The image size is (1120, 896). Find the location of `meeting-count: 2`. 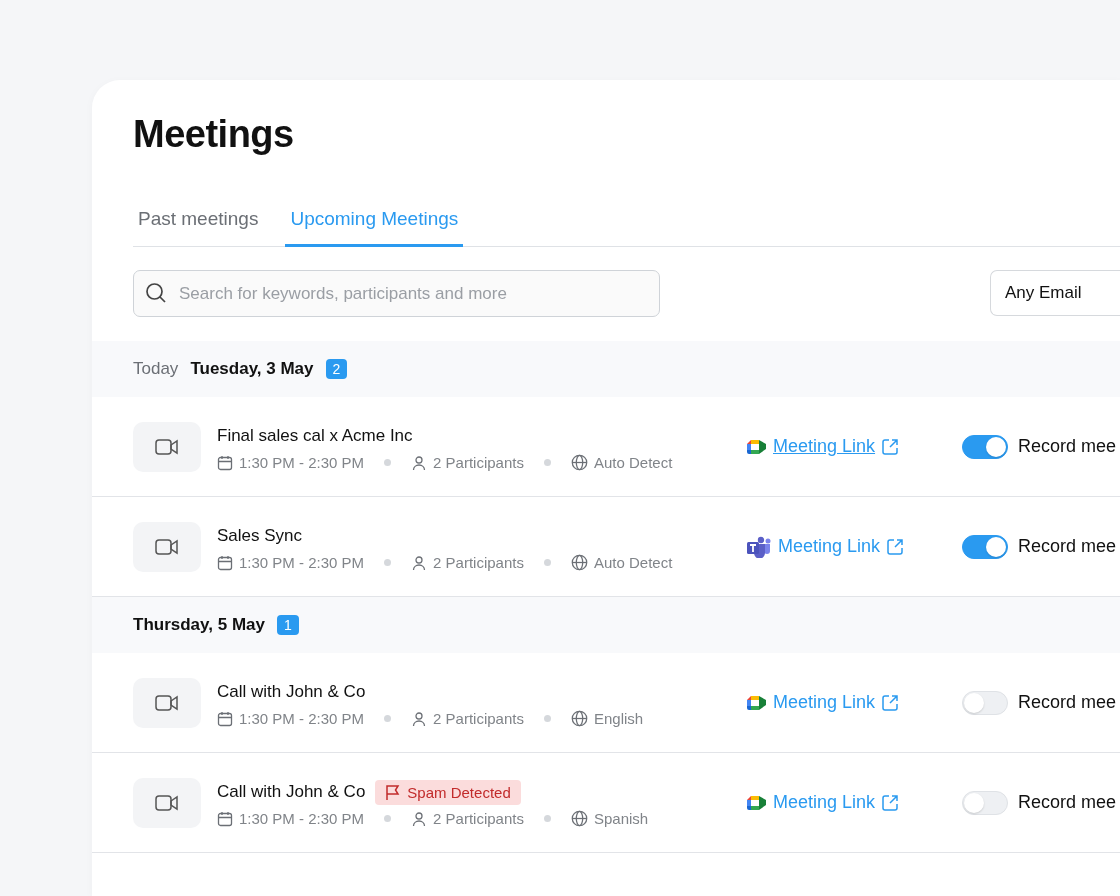

meeting-count: 2 is located at coordinates (336, 369).